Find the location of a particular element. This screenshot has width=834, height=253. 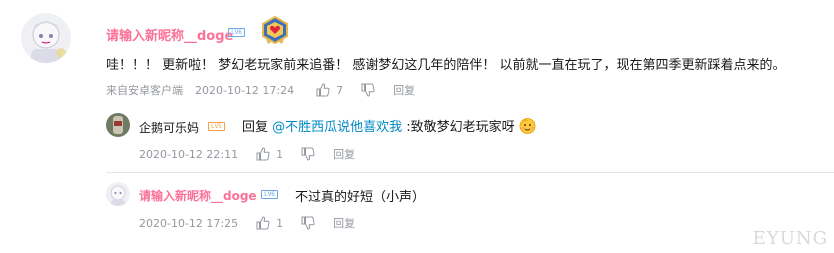

reply-content: :致敬梦幻老玩家呀 is located at coordinates (458, 127).